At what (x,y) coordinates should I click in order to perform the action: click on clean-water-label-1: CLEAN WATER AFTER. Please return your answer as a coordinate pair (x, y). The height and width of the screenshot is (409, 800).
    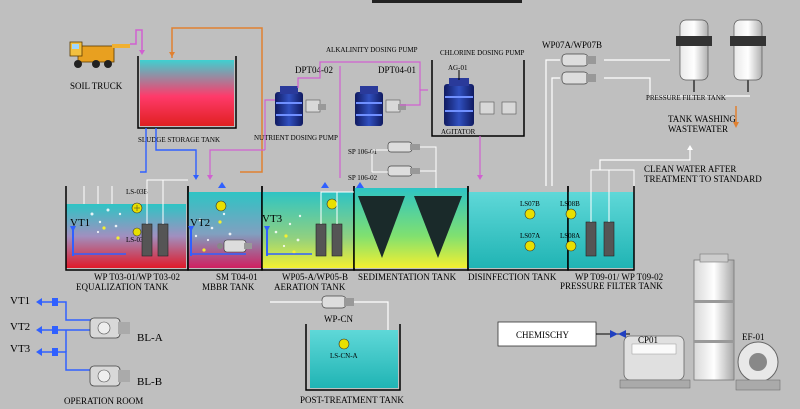
    Looking at the image, I should click on (690, 169).